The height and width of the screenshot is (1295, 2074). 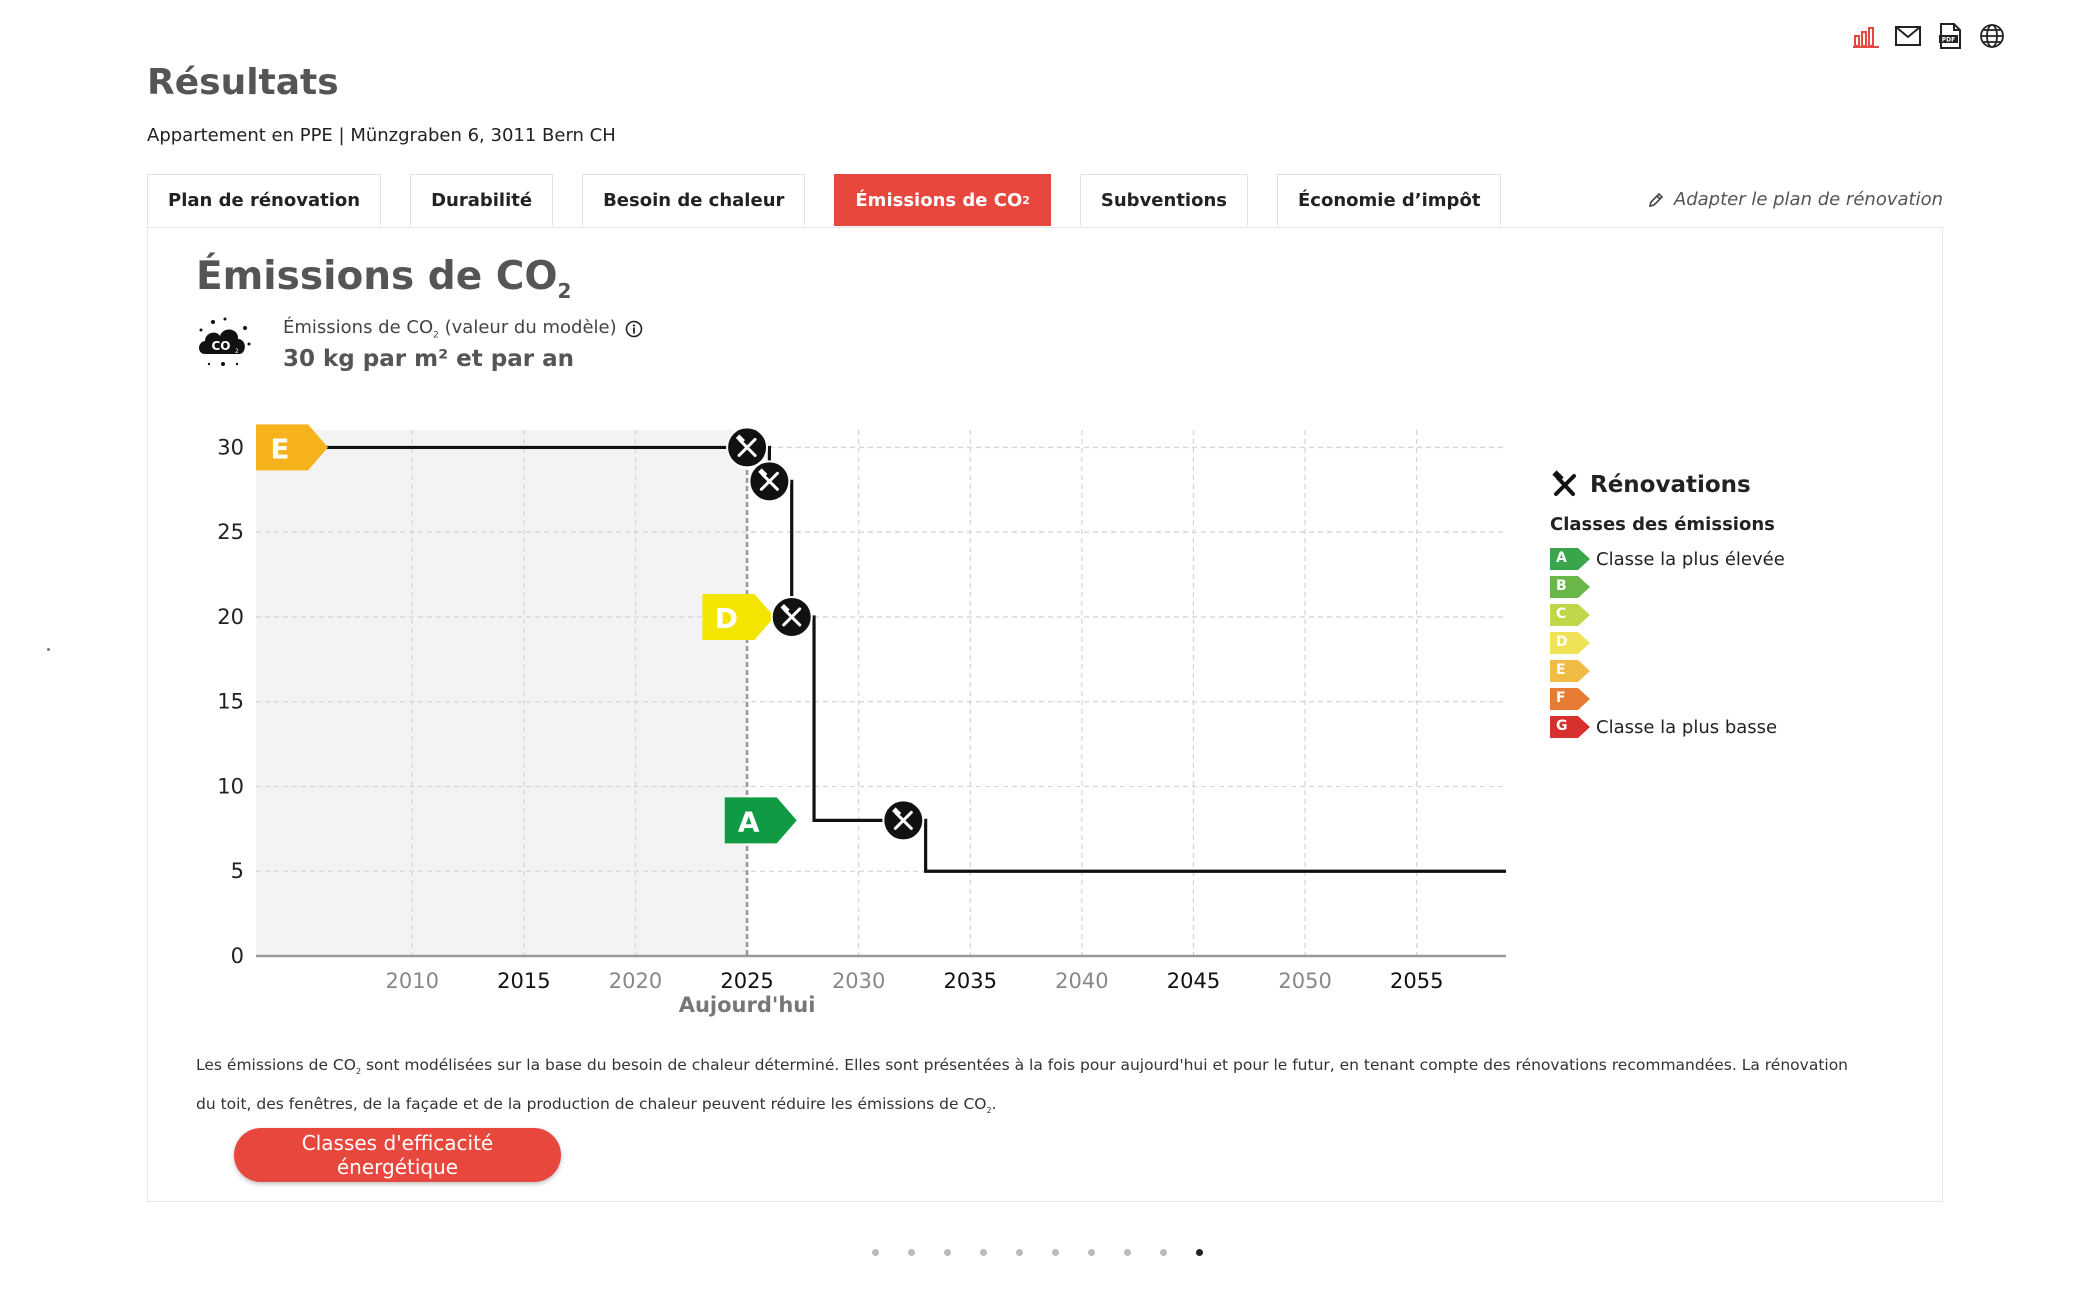 What do you see at coordinates (1562, 726) in the screenshot?
I see `legend-class-letter: G` at bounding box center [1562, 726].